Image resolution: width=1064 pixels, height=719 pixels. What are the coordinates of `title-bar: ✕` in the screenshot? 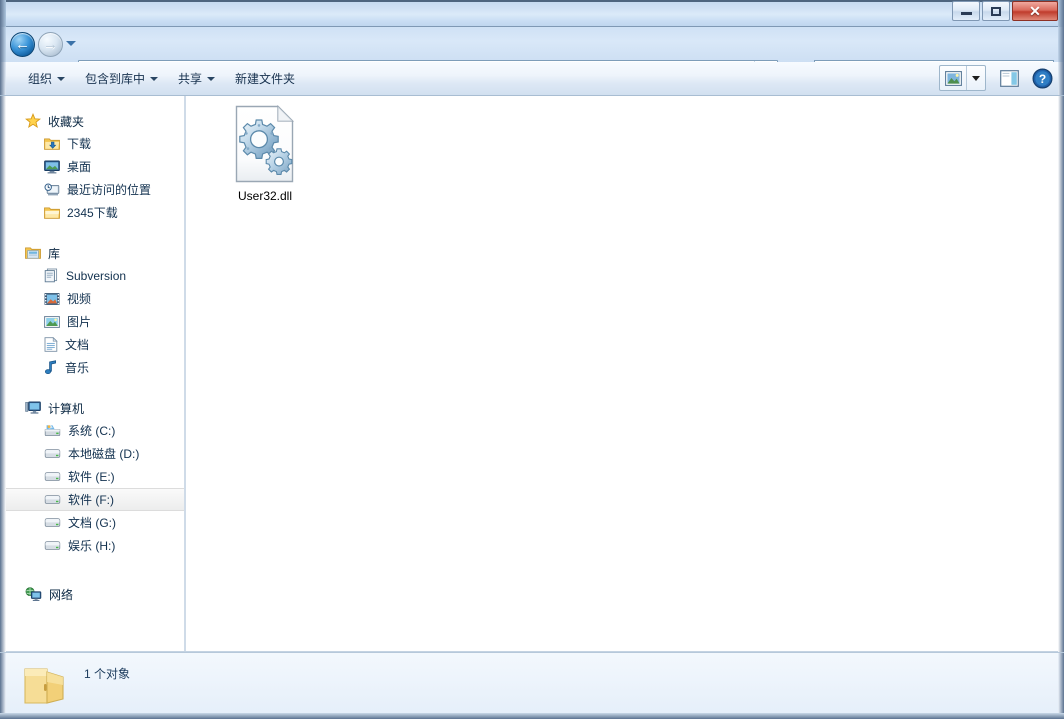 It's located at (532, 13).